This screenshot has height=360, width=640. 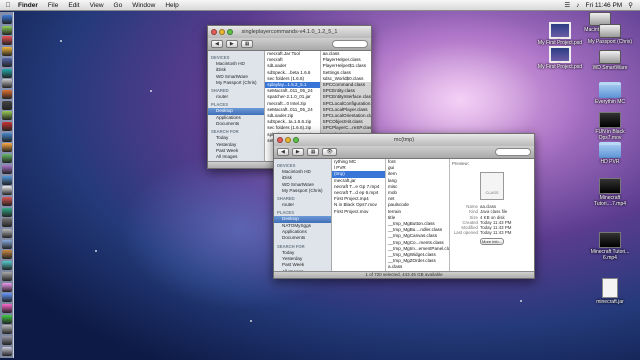 I want to click on desktop-icon: FUN in Black Ops7.mov, so click(x=610, y=126).